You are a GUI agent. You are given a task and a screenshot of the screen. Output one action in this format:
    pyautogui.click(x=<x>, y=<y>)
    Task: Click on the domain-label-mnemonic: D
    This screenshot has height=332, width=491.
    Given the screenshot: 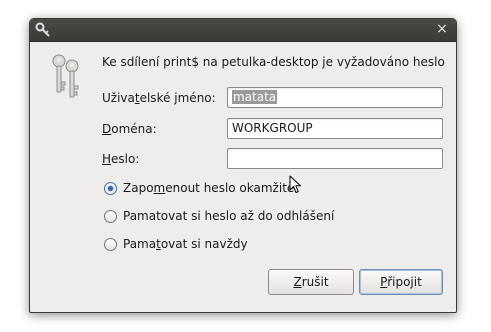 What is the action you would take?
    pyautogui.click(x=107, y=129)
    